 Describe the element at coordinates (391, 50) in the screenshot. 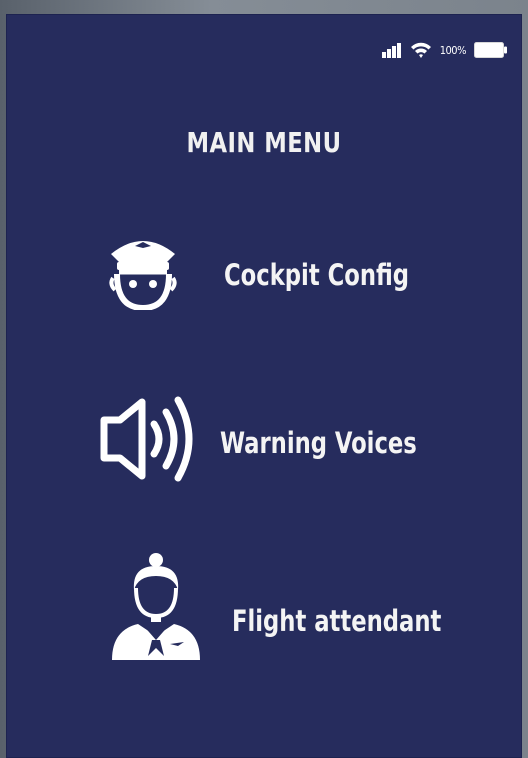

I see `signal-icon` at that location.